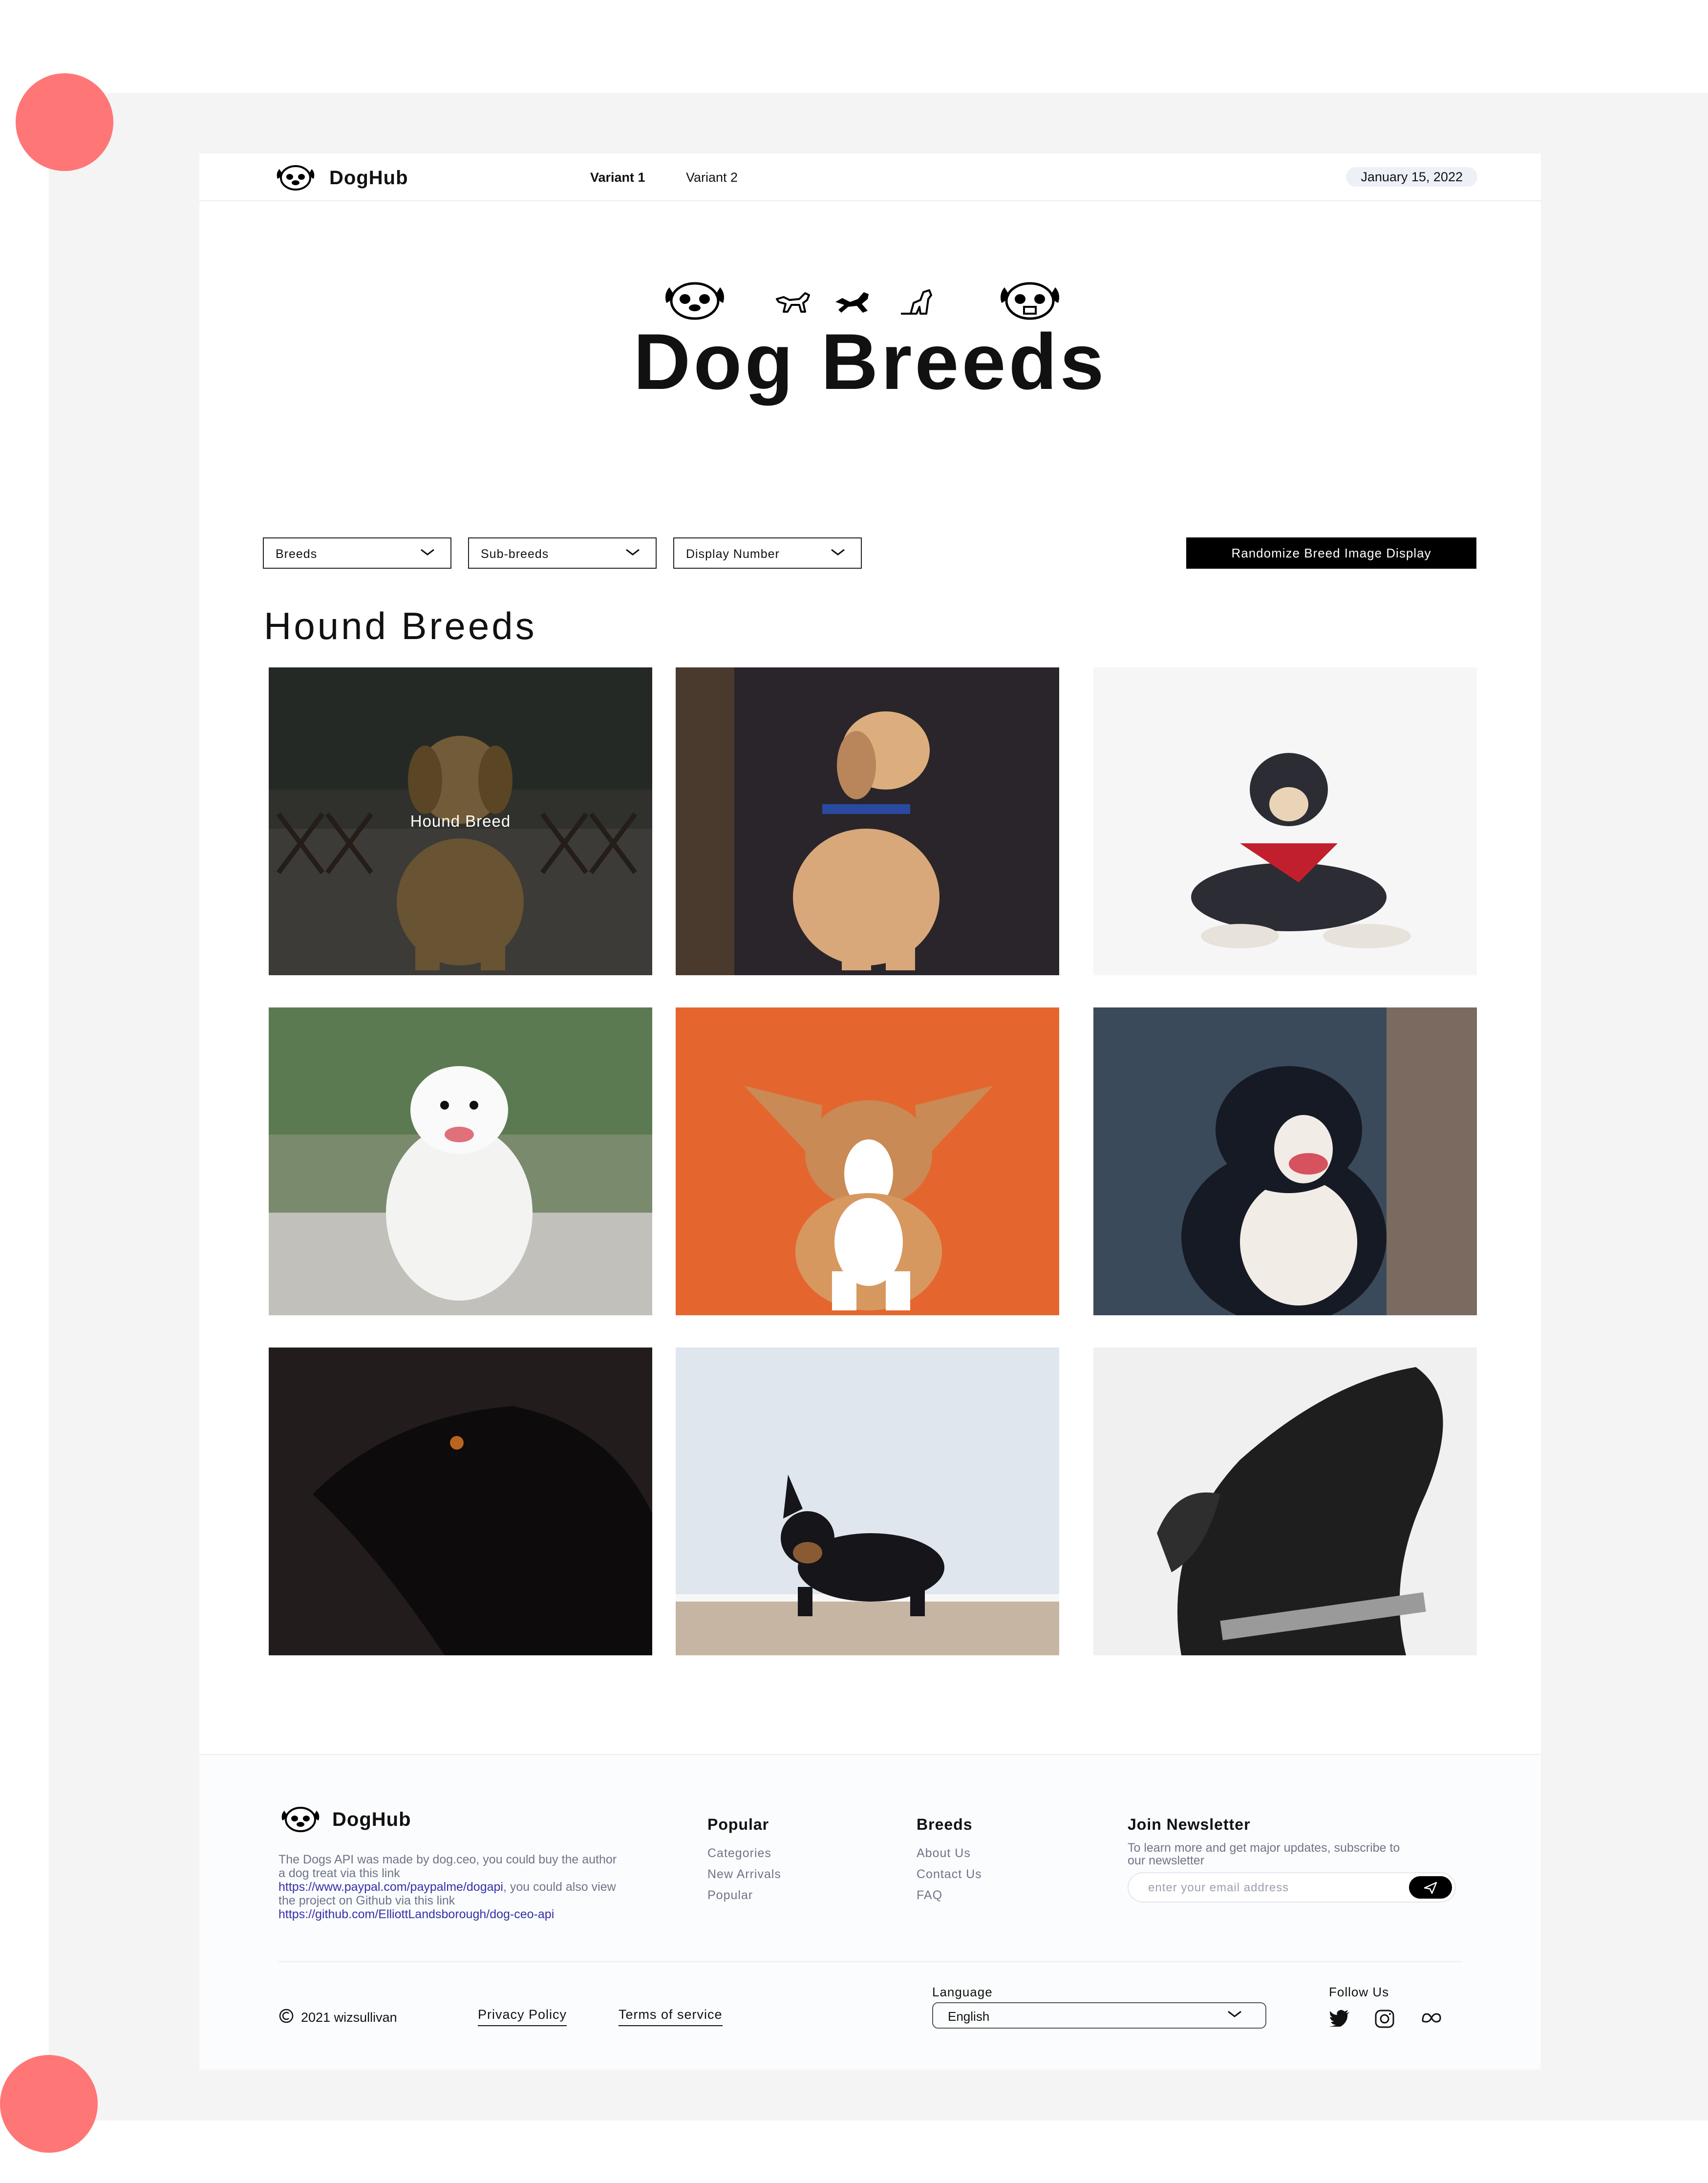 The width and height of the screenshot is (1708, 2183). What do you see at coordinates (792, 303) in the screenshot?
I see `running-dog-icon` at bounding box center [792, 303].